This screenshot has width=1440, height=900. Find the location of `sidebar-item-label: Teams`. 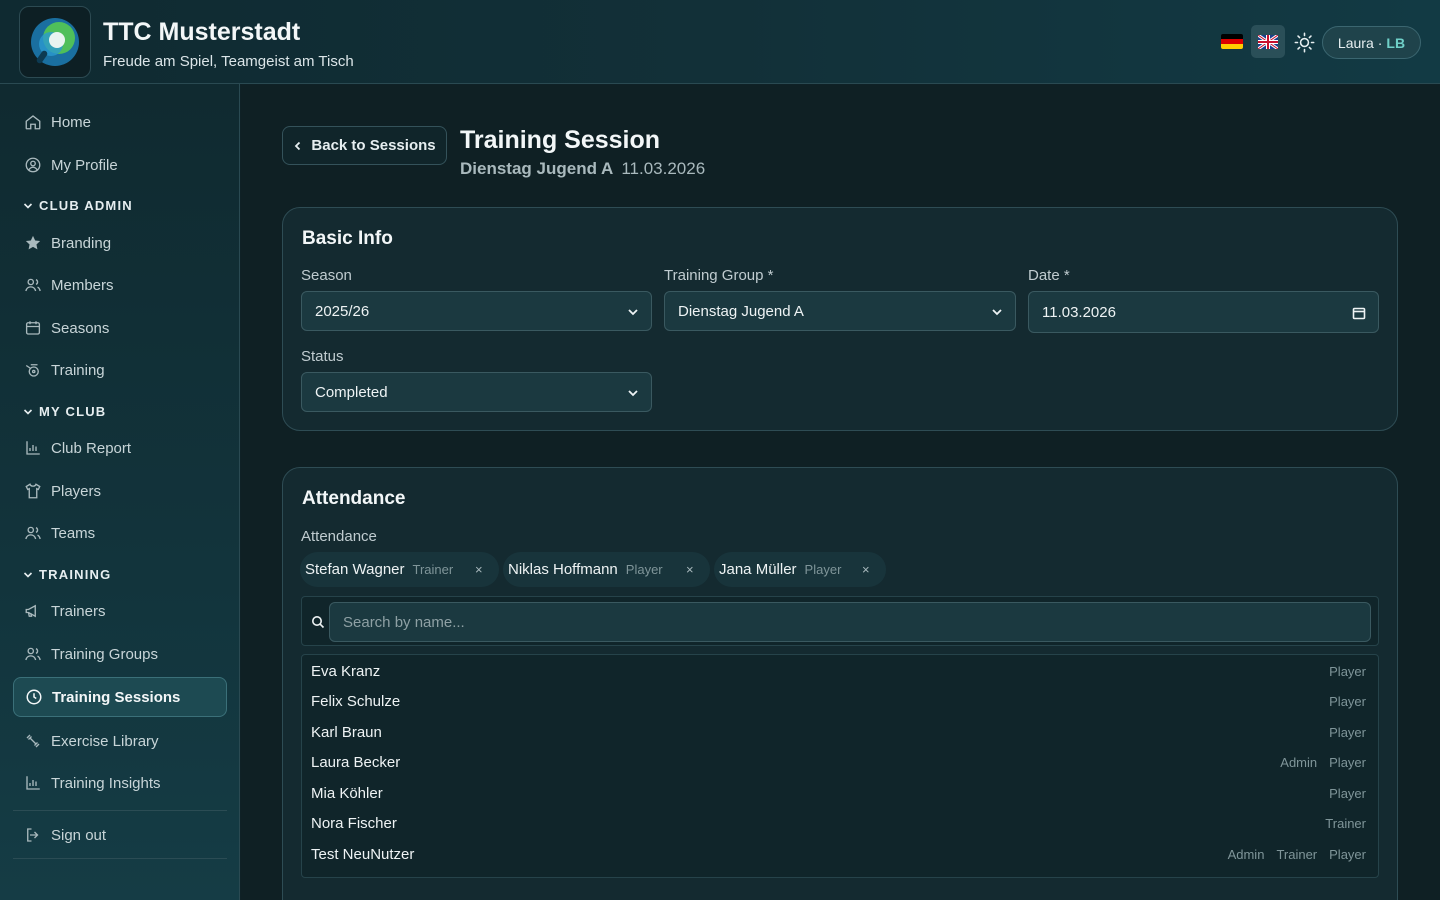

sidebar-item-label: Teams is located at coordinates (73, 533).